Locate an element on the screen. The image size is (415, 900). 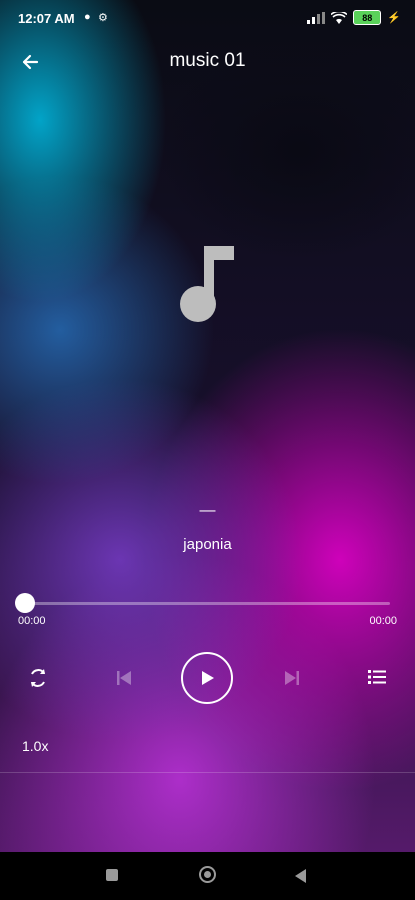
notification-icon: ● is located at coordinates (87, 17).